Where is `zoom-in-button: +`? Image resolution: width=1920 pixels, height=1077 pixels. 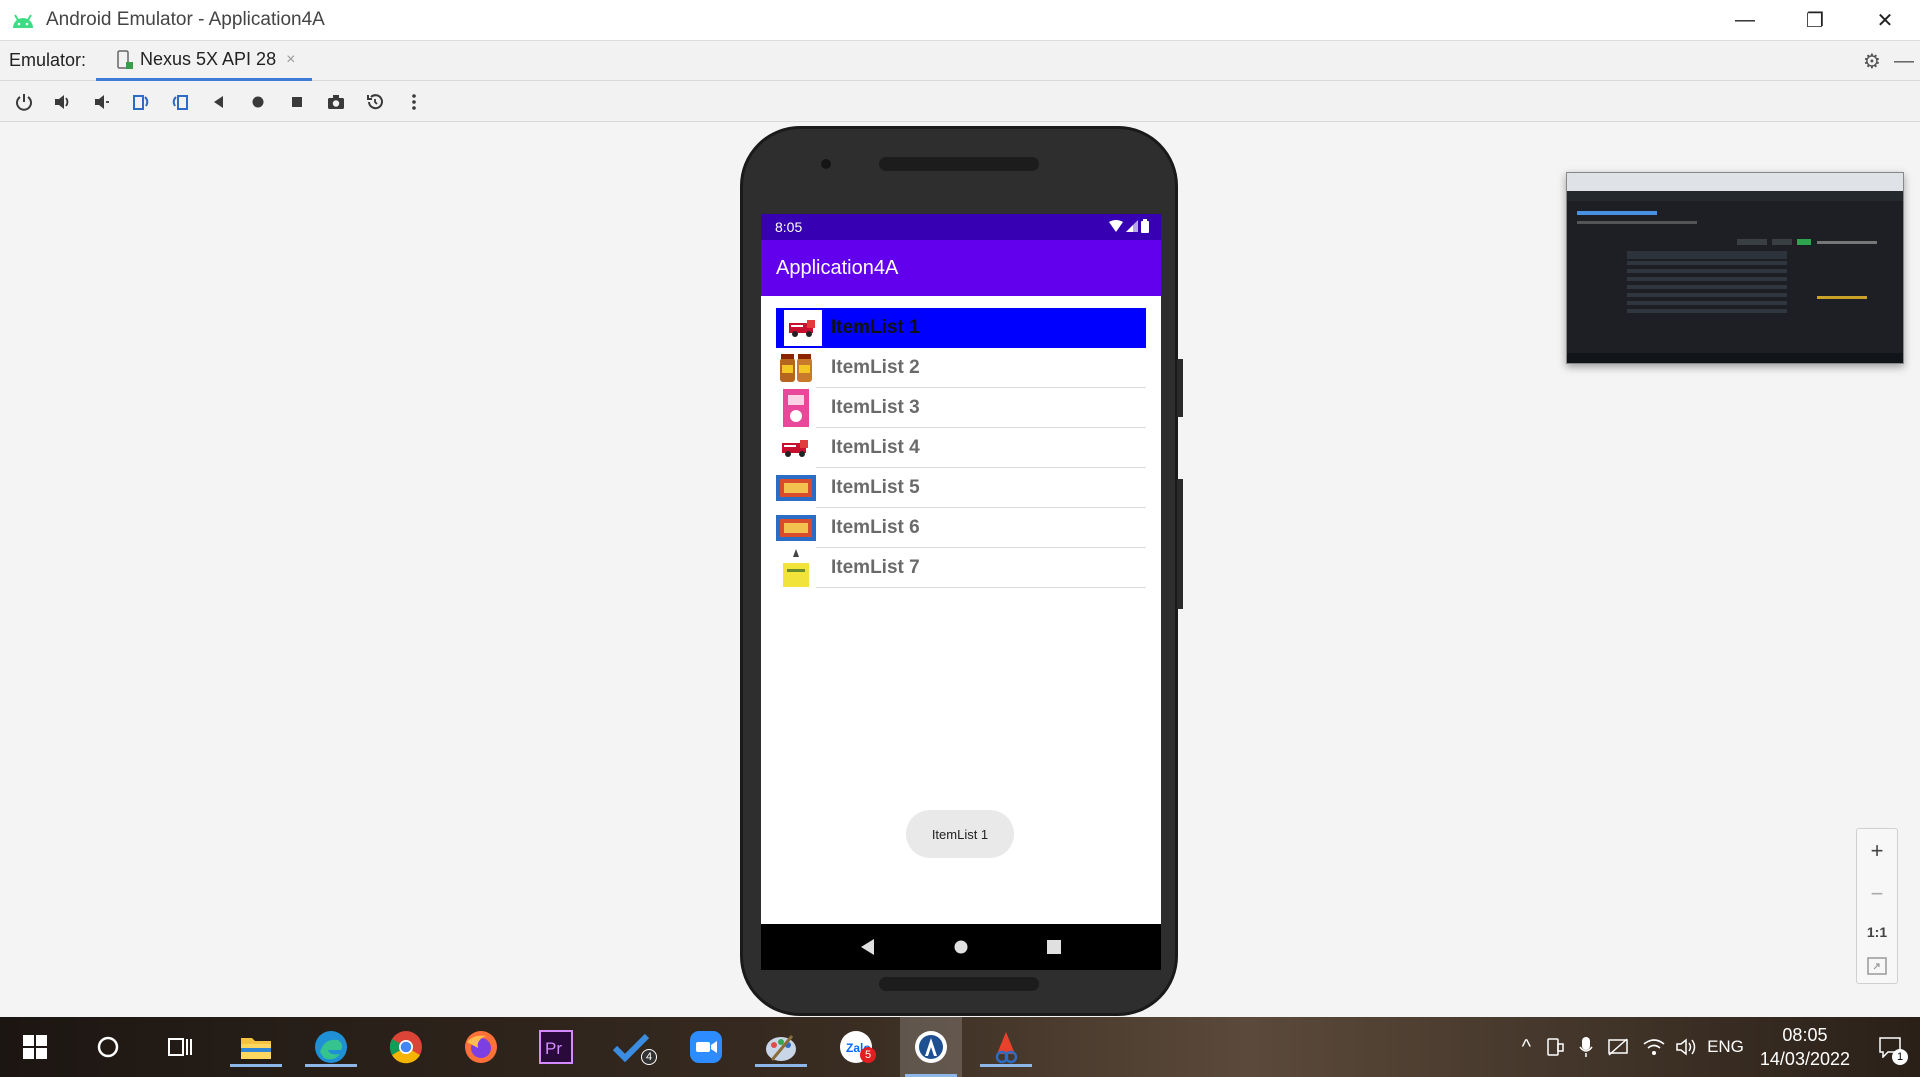
zoom-in-button: + is located at coordinates (1877, 851).